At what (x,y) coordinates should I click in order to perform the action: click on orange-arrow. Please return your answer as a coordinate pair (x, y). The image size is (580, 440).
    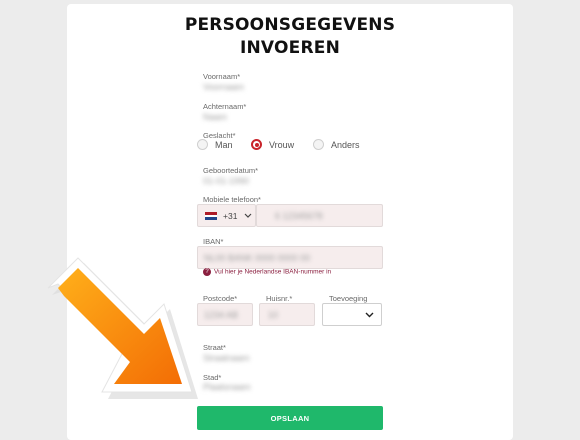
    Looking at the image, I should click on (122, 328).